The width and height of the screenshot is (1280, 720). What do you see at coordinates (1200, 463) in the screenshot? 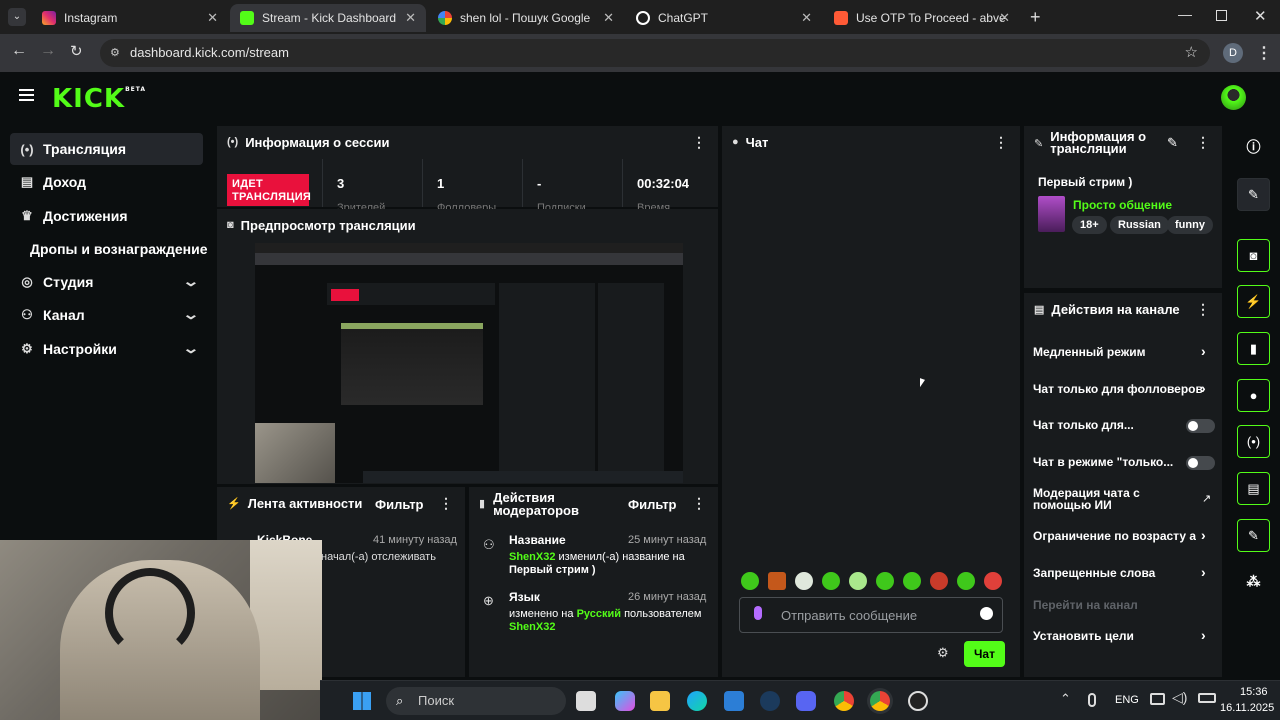
I see `emote-only-toggle` at bounding box center [1200, 463].